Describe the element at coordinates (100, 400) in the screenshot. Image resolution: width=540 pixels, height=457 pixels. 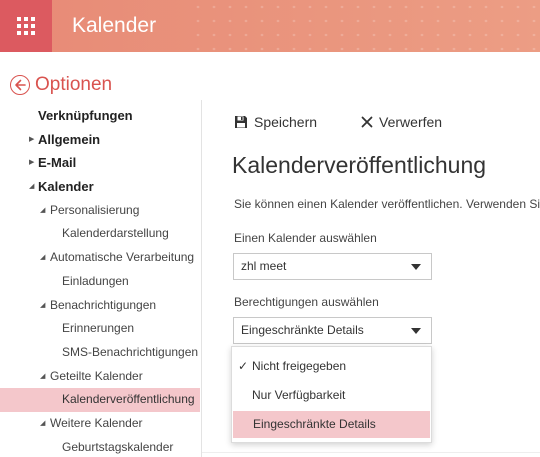
I see `nav-item-kalenderveroeffentlichung: Kalenderveröffentlichung` at that location.